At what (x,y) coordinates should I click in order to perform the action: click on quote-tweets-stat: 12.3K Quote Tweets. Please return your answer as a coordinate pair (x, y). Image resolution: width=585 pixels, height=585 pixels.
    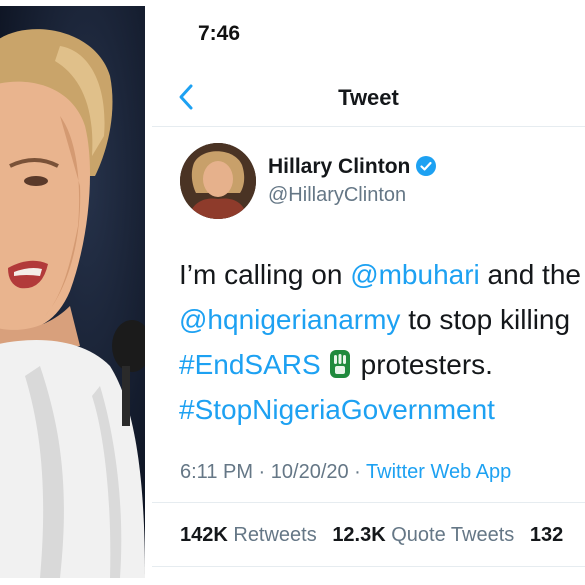
    Looking at the image, I should click on (423, 535).